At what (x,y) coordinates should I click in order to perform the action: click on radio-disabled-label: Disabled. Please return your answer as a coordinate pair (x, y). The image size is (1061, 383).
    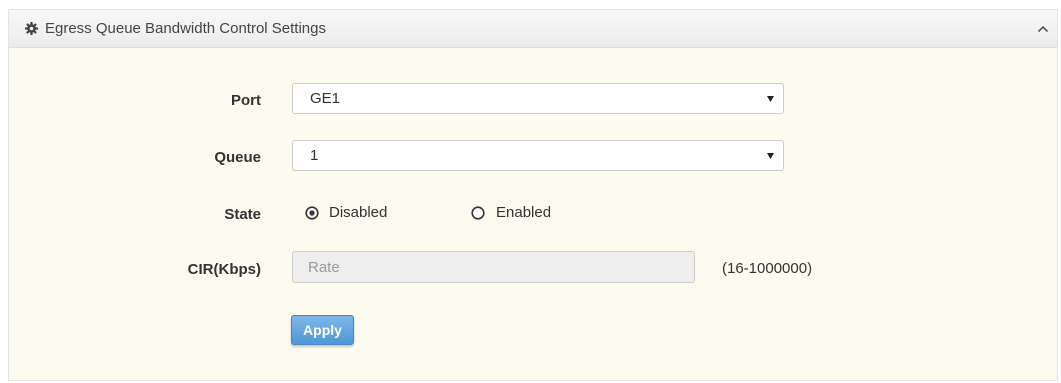
    Looking at the image, I should click on (358, 212).